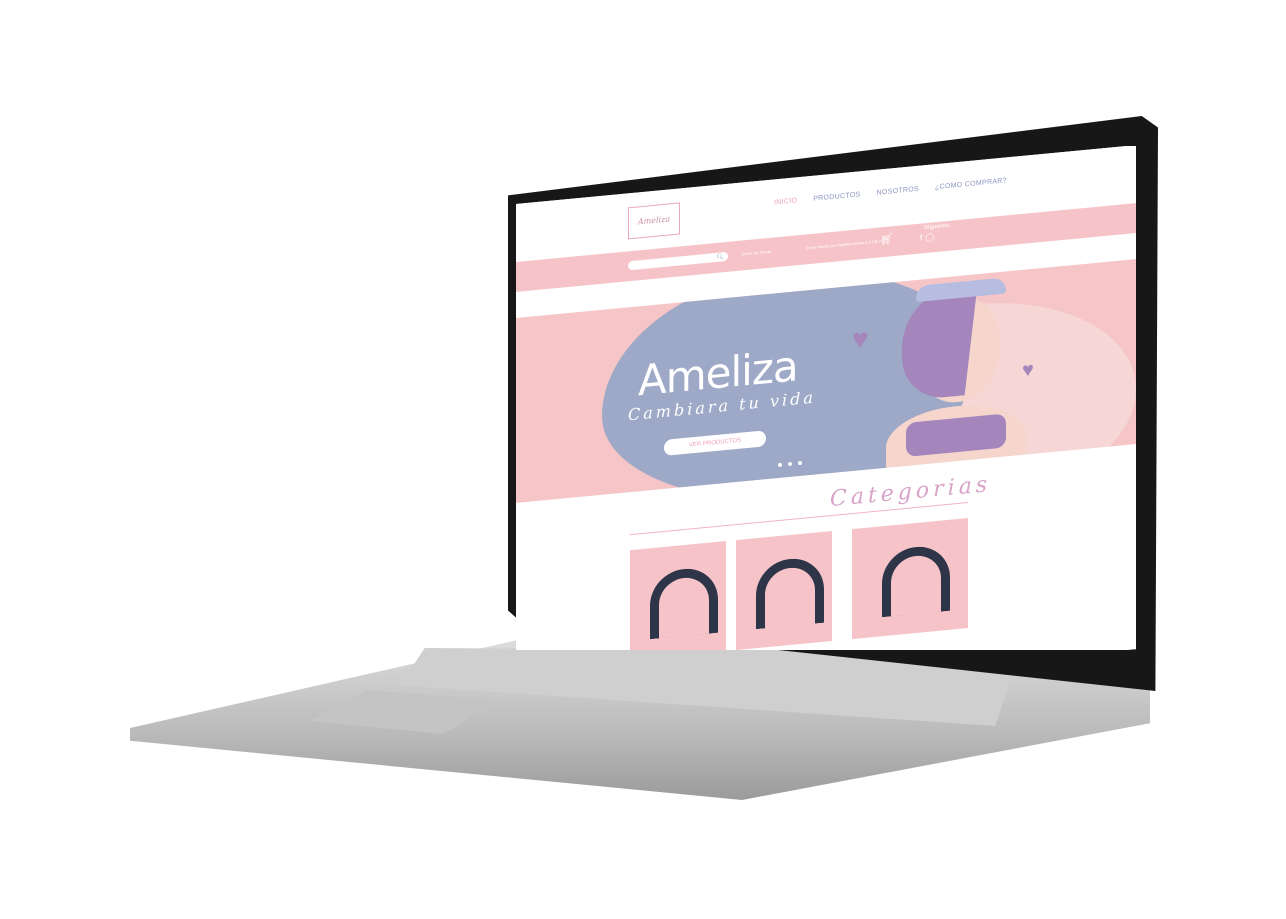 This screenshot has width=1286, height=919. What do you see at coordinates (898, 191) in the screenshot?
I see `menu-item-nosotros: NOSOTROS` at bounding box center [898, 191].